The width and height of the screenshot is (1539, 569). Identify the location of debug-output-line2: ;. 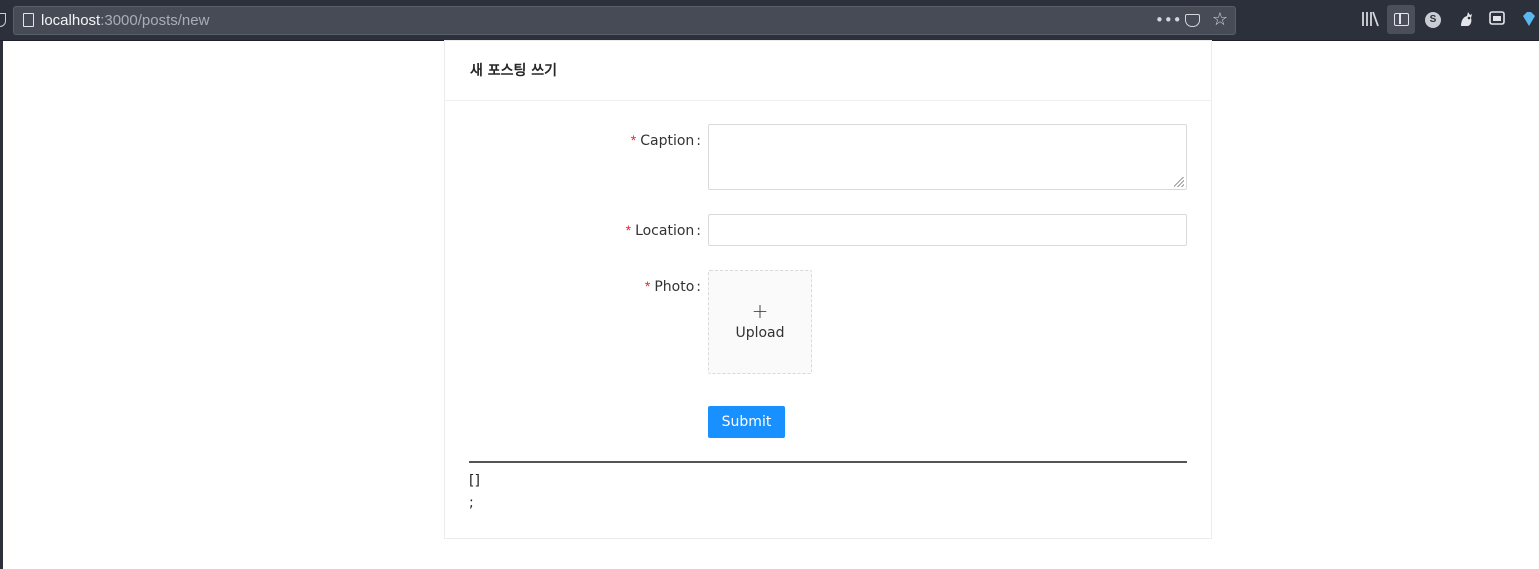
(471, 503).